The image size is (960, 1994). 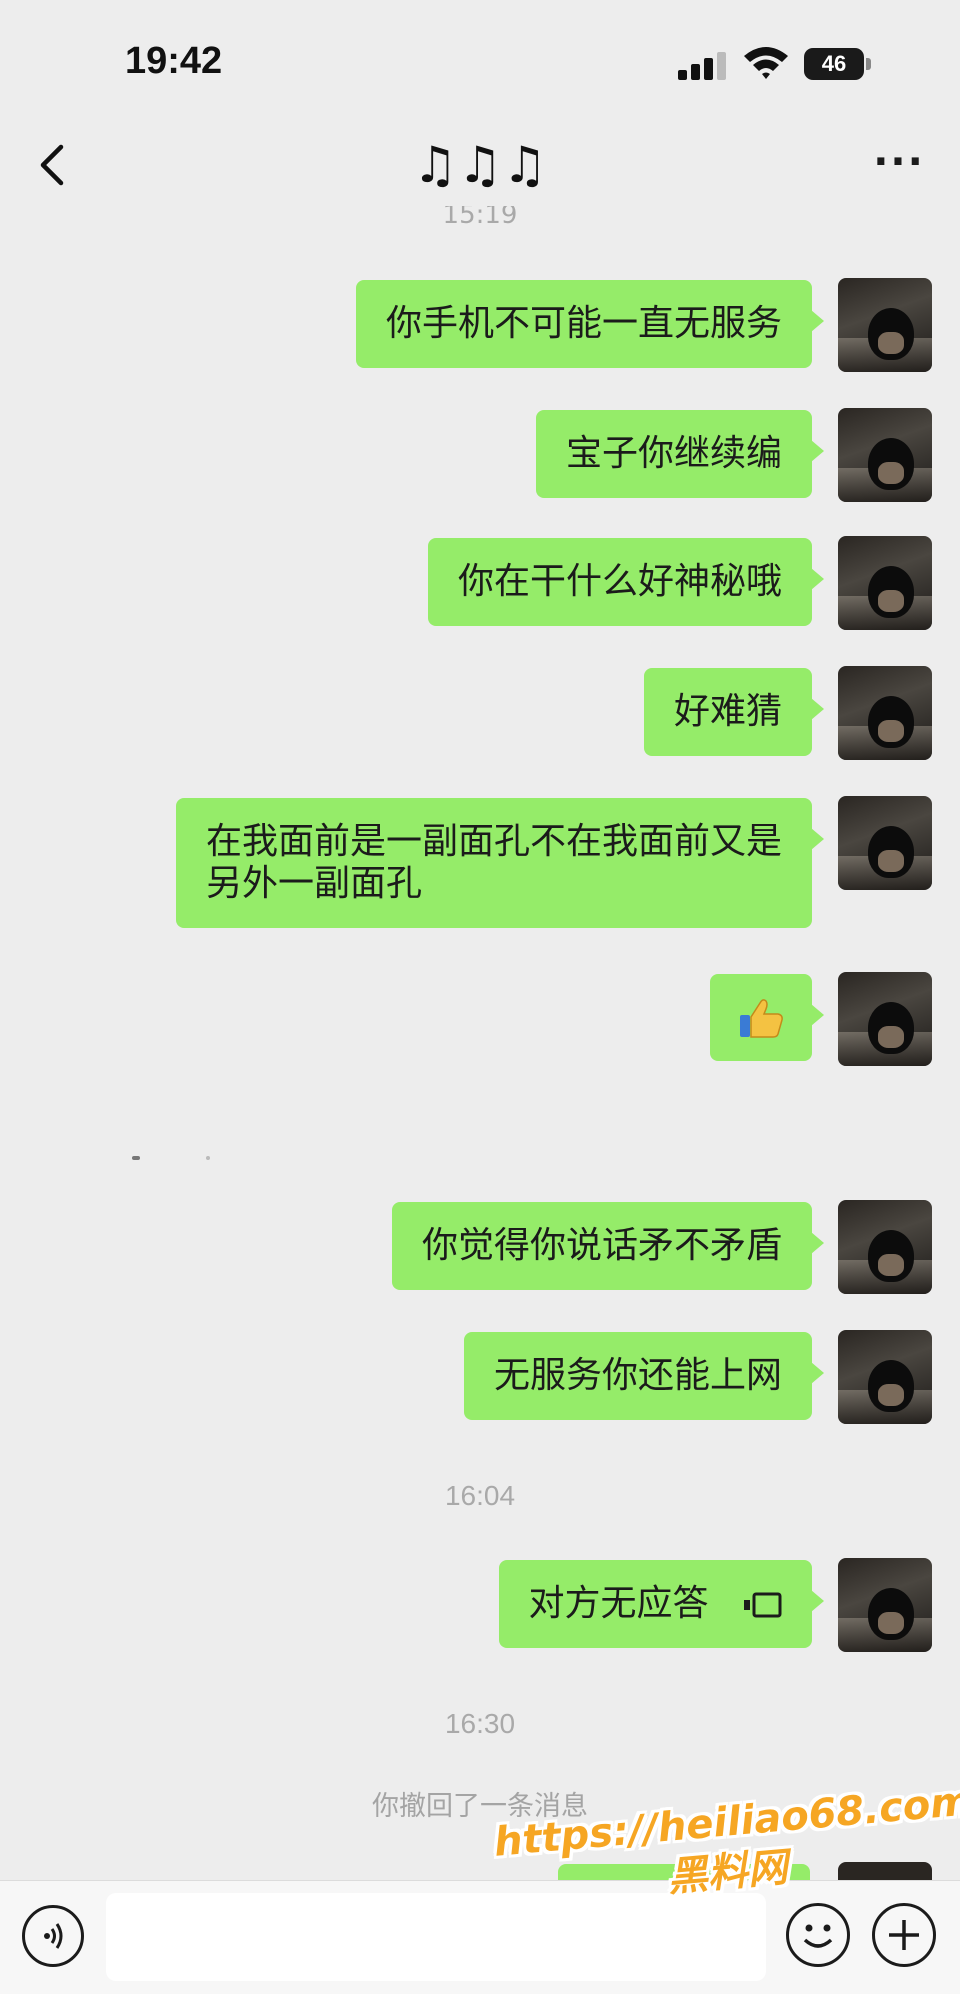 What do you see at coordinates (590, 324) in the screenshot?
I see `message-bubble: 你手机不可能一直无服务` at bounding box center [590, 324].